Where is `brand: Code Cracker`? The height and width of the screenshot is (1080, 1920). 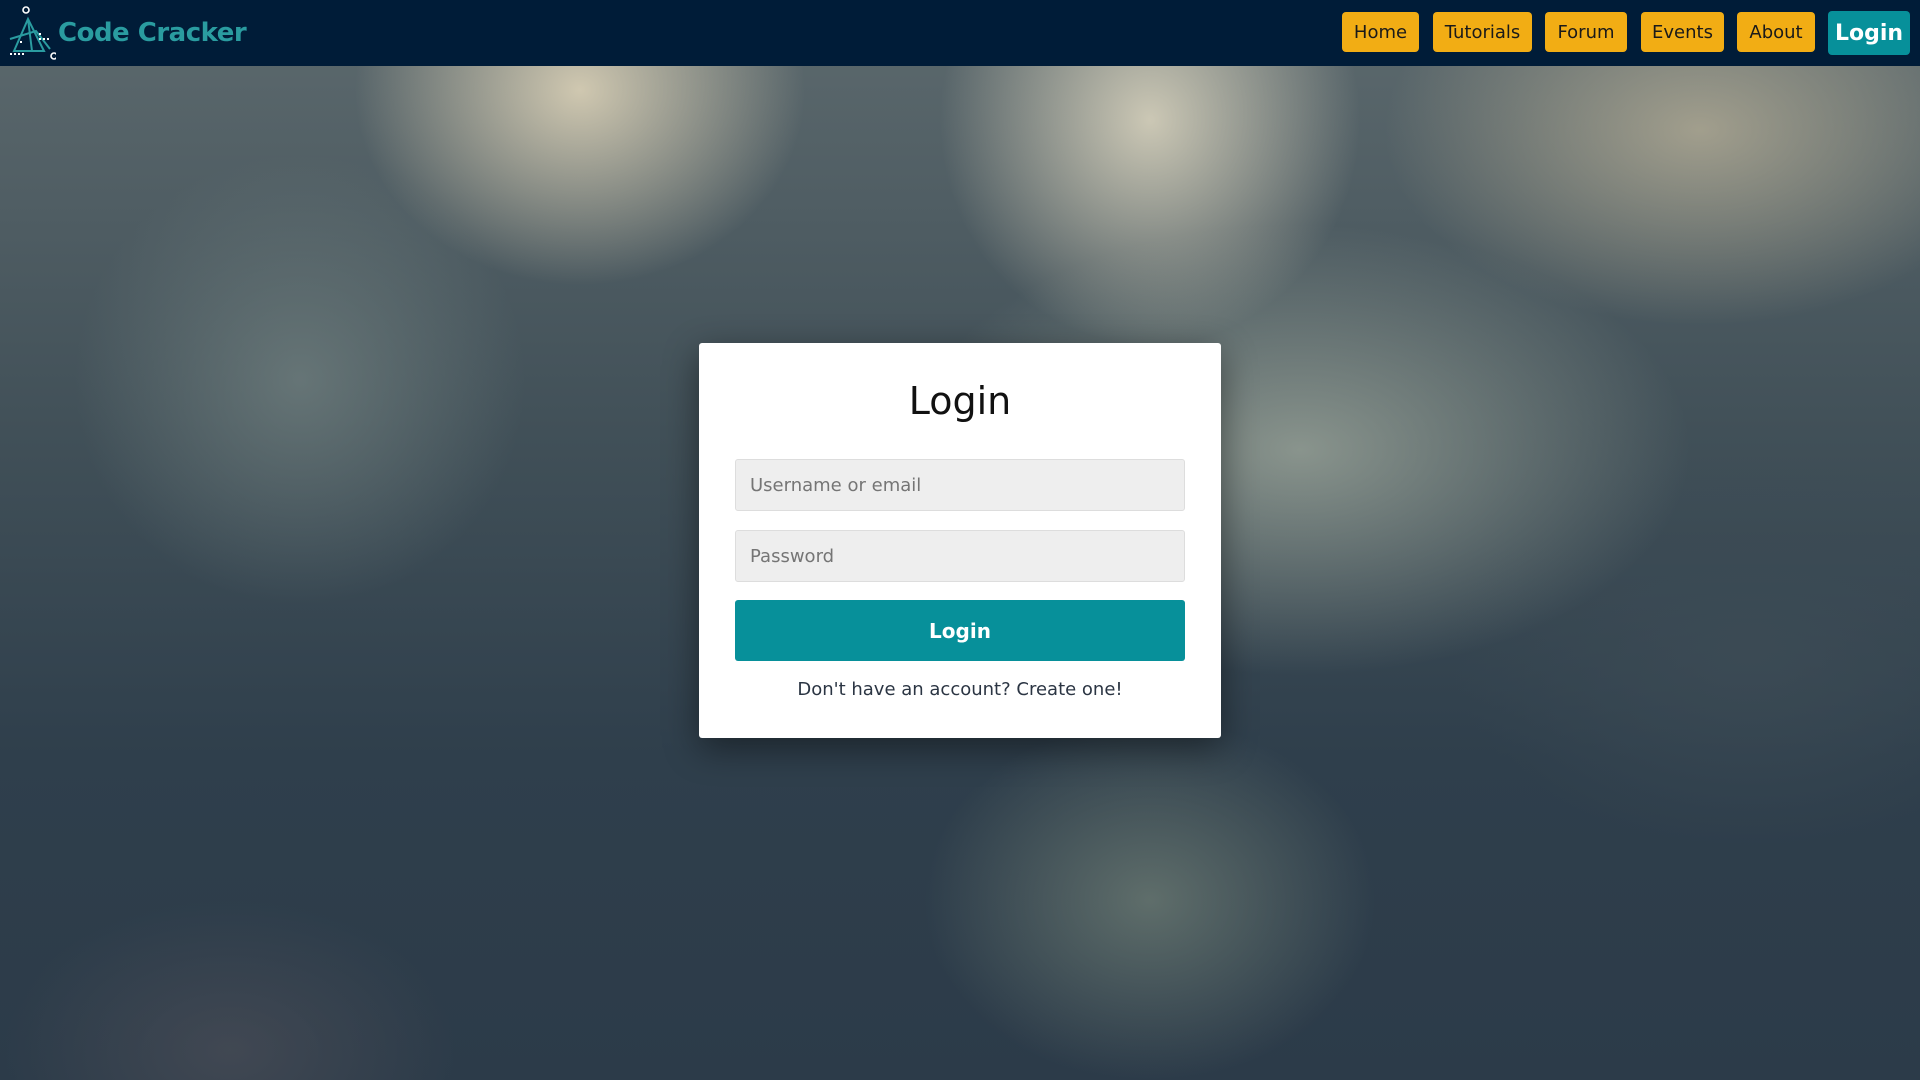
brand: Code Cracker is located at coordinates (126, 33).